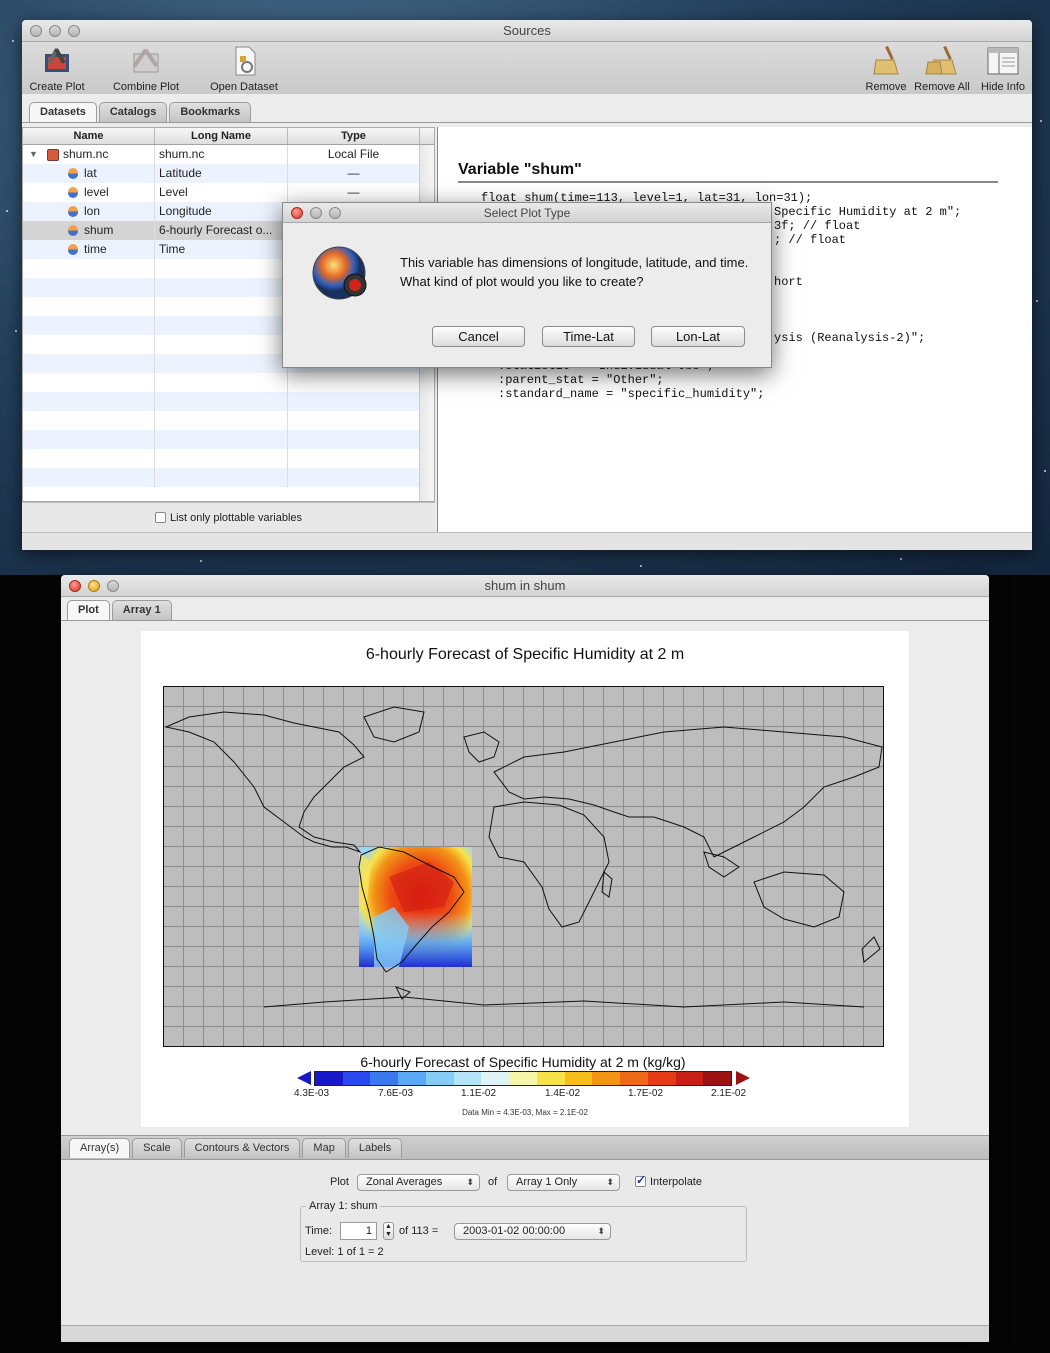 Image resolution: width=1050 pixels, height=1353 pixels. Describe the element at coordinates (698, 336) in the screenshot. I see `lon-lat-button: Lon-Lat` at that location.